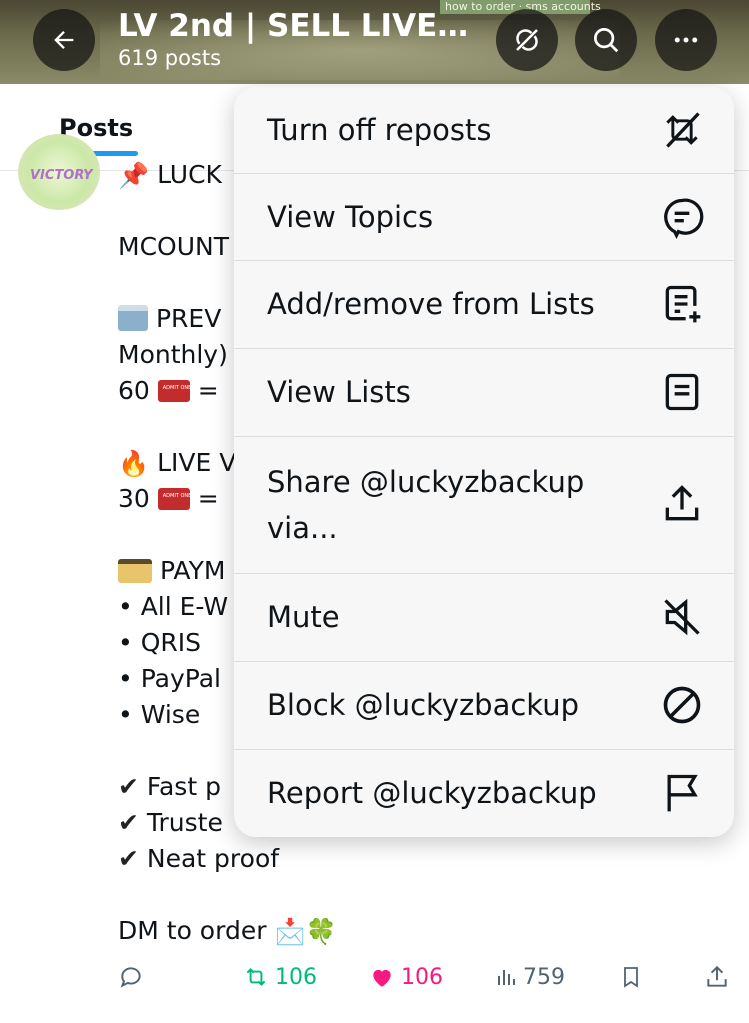  I want to click on menu-item-report: Report @luckyzbackup, so click(484, 793).